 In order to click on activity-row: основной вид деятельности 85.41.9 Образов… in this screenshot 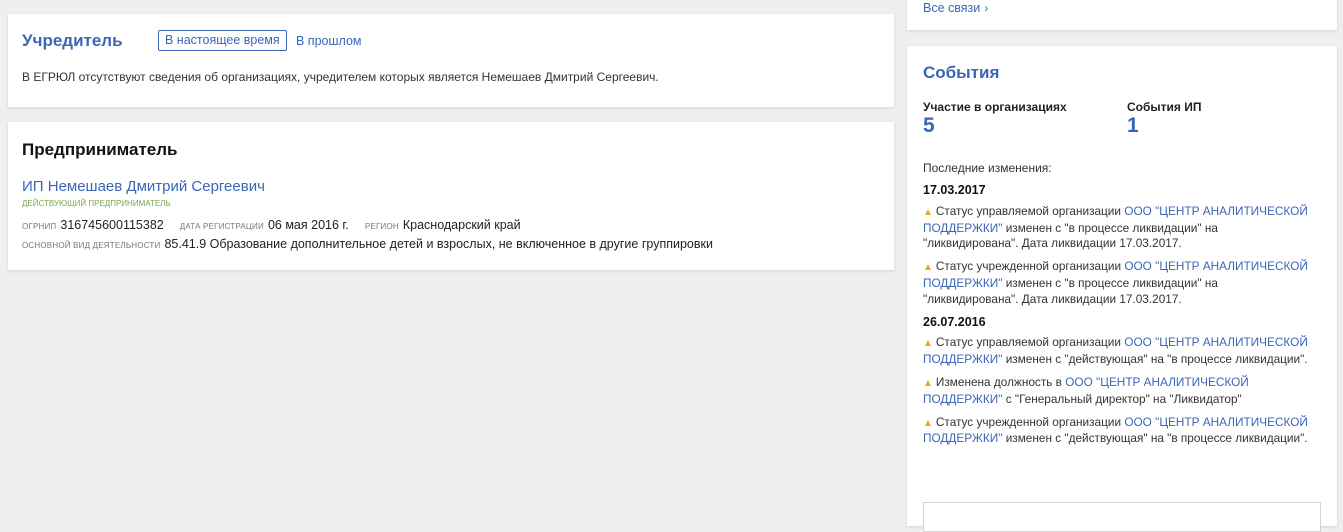, I will do `click(367, 244)`.